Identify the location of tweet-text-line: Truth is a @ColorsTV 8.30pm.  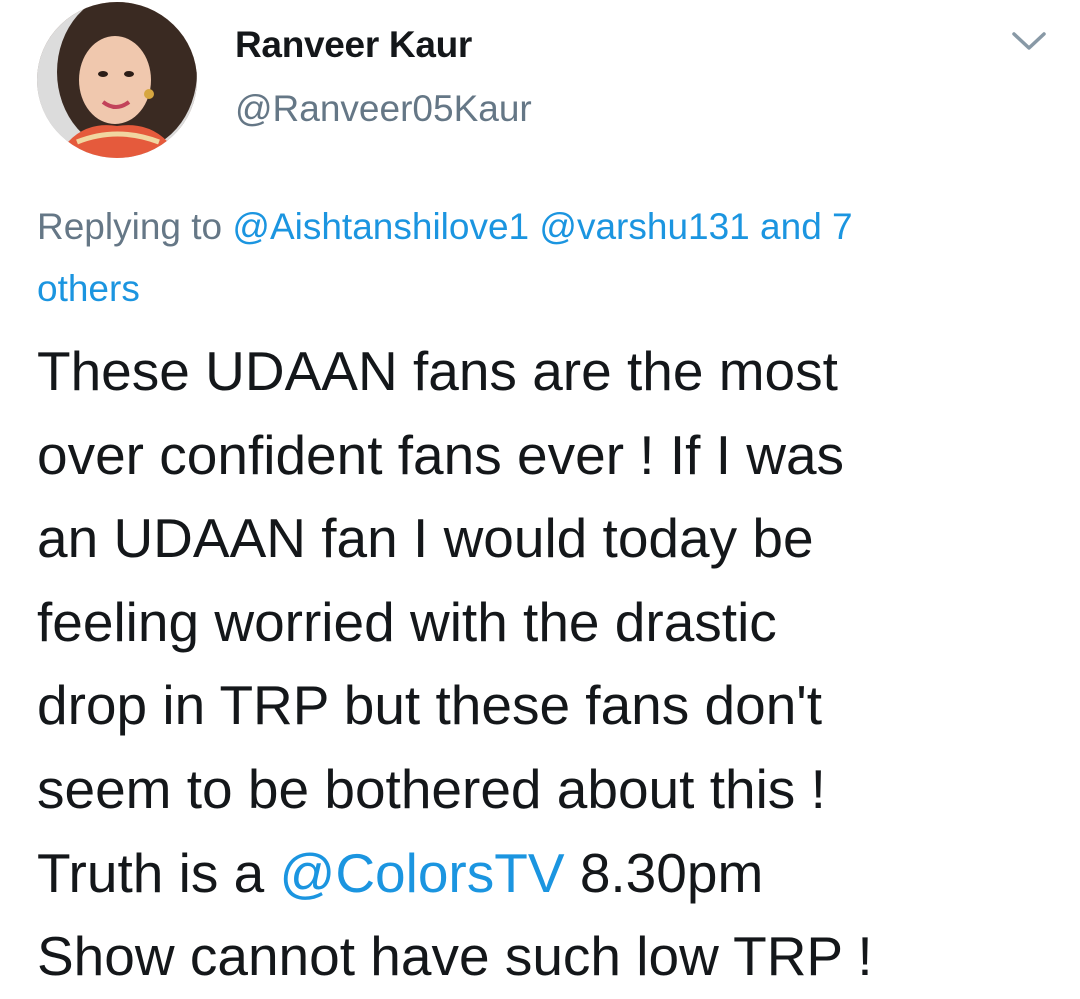
(542, 874).